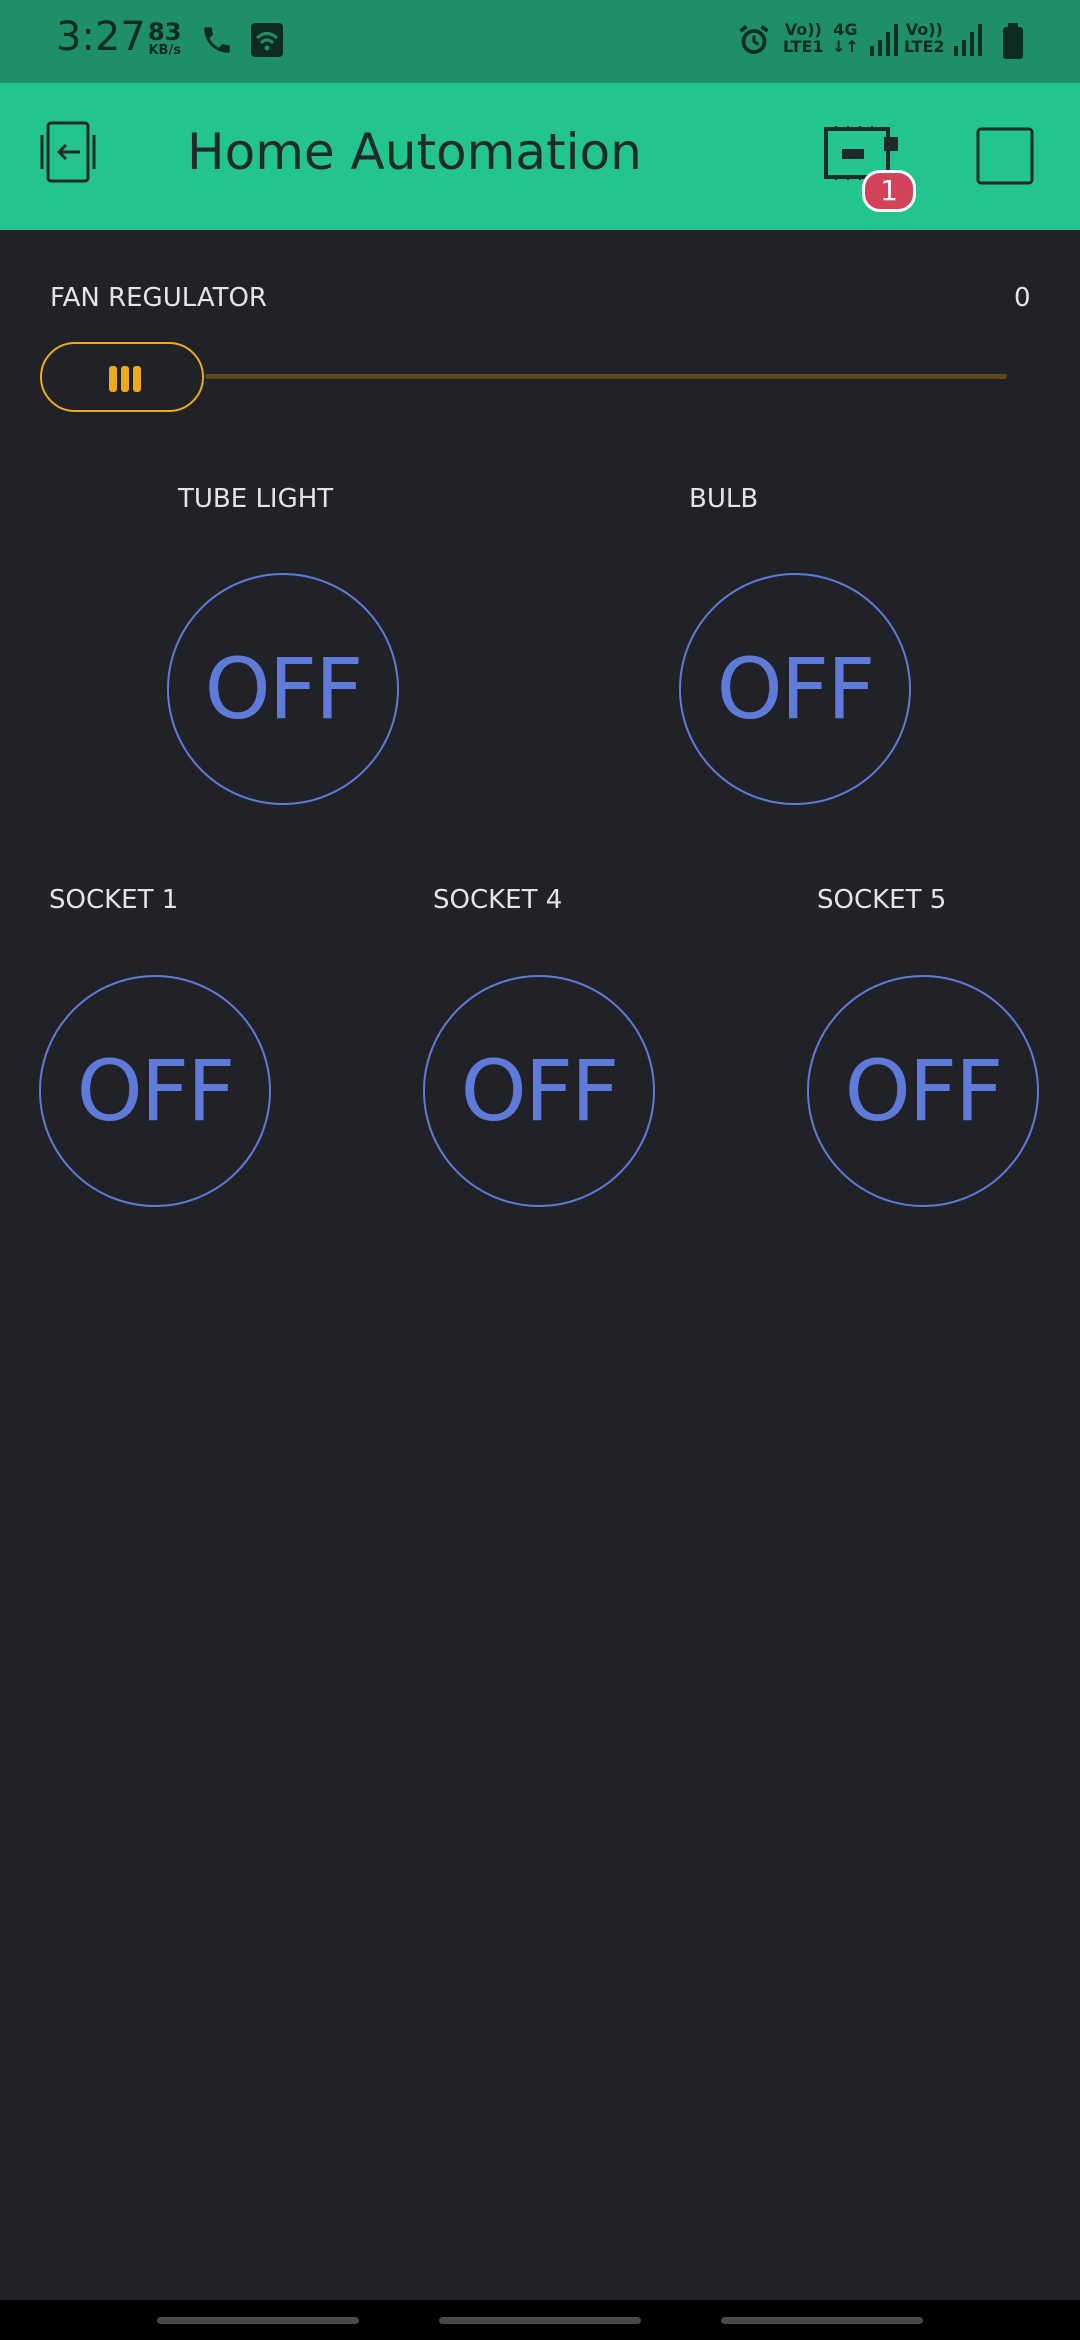 This screenshot has height=2340, width=1080. What do you see at coordinates (125, 381) in the screenshot?
I see `drag-grip-icon` at bounding box center [125, 381].